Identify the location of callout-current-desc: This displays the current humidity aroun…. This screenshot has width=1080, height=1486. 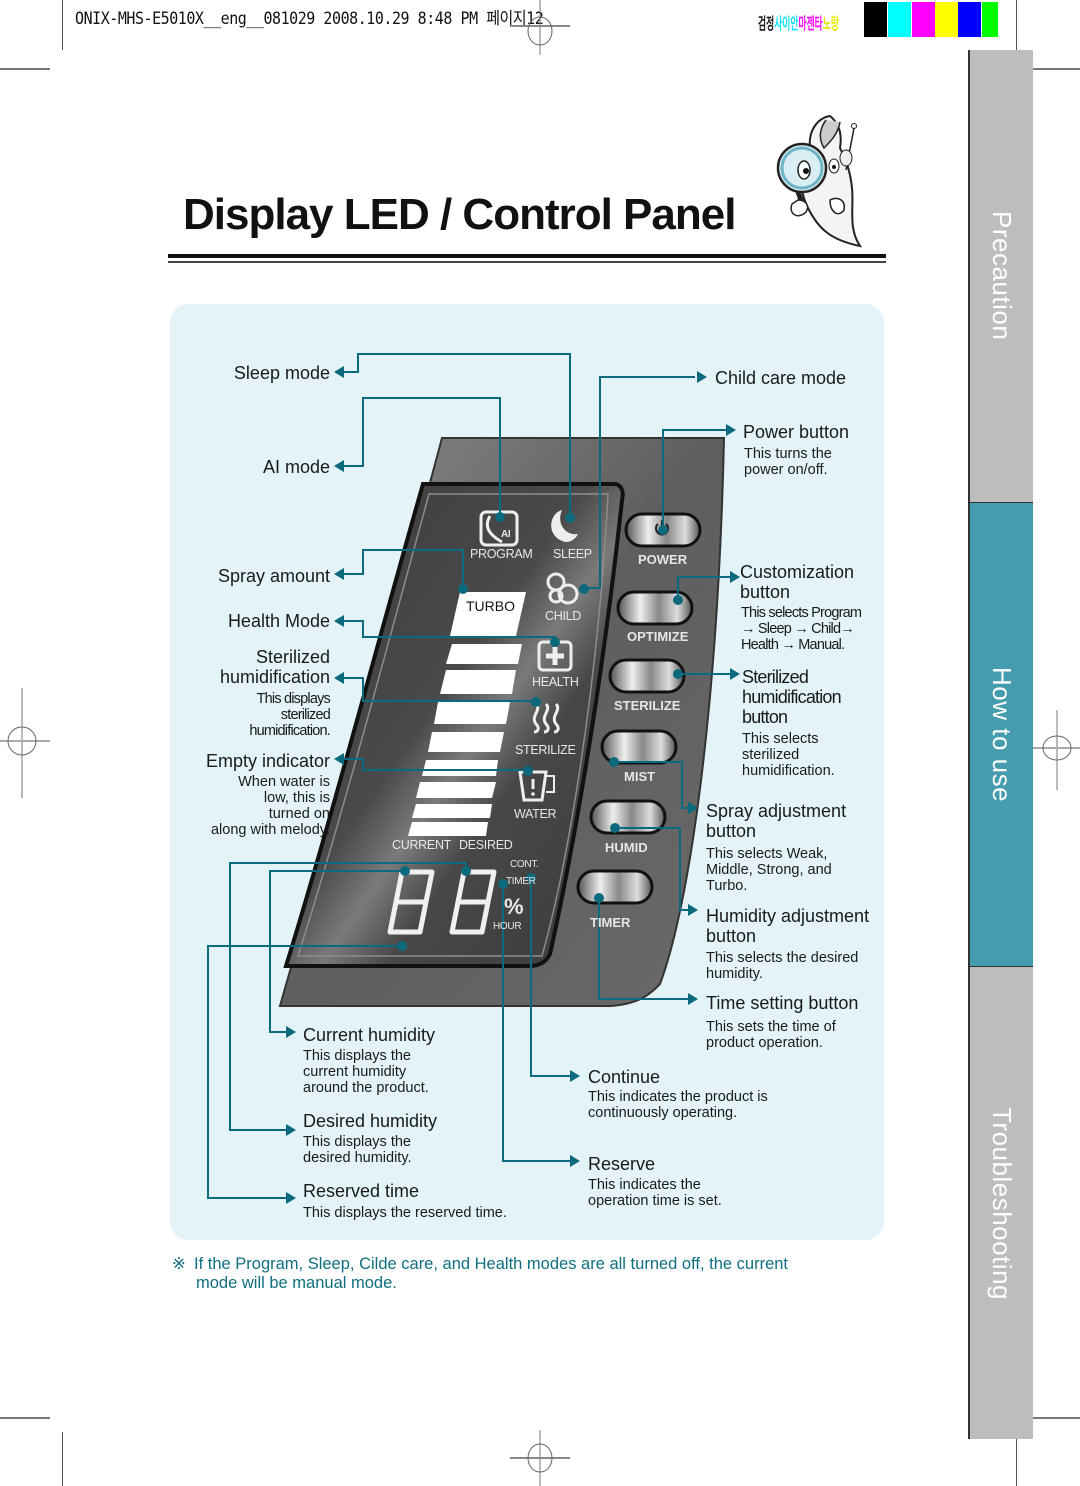
(366, 1072).